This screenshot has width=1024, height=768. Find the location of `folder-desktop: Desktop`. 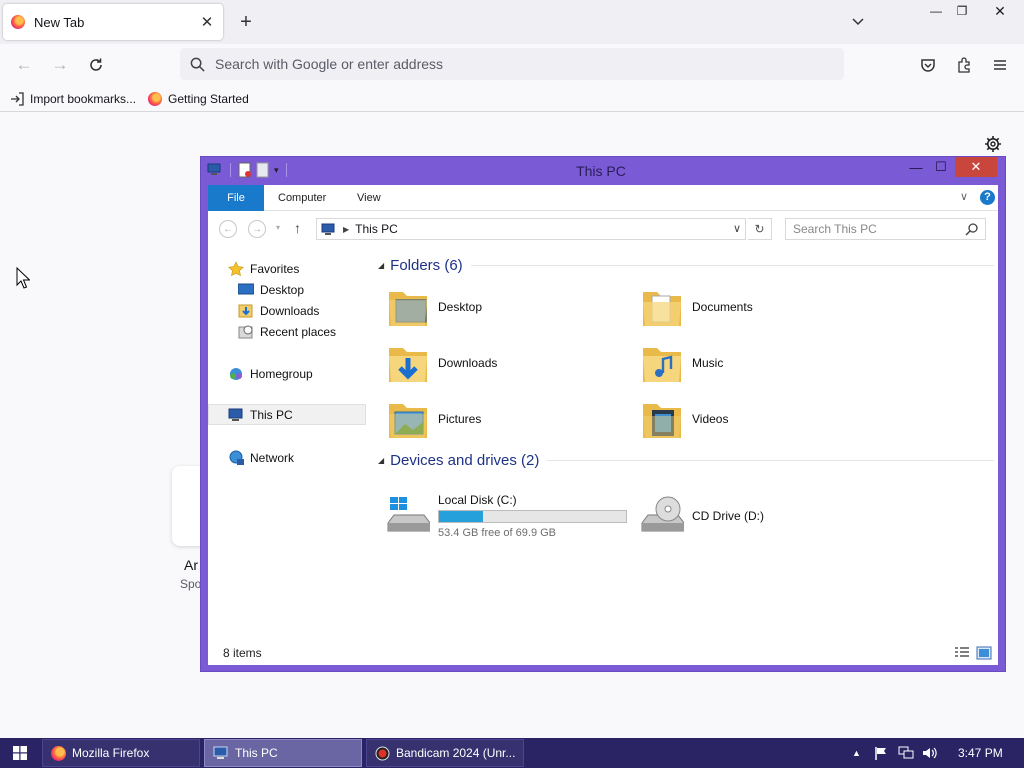

folder-desktop: Desktop is located at coordinates (506, 307).